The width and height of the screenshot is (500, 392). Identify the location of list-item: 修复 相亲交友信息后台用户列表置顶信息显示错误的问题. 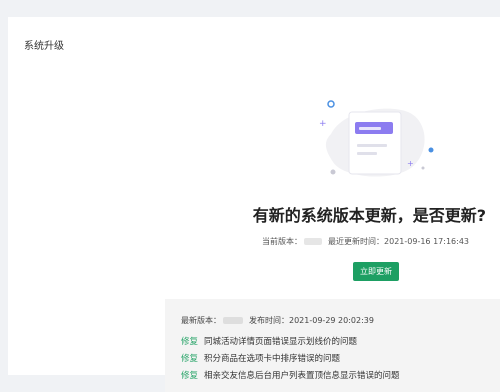
(290, 378).